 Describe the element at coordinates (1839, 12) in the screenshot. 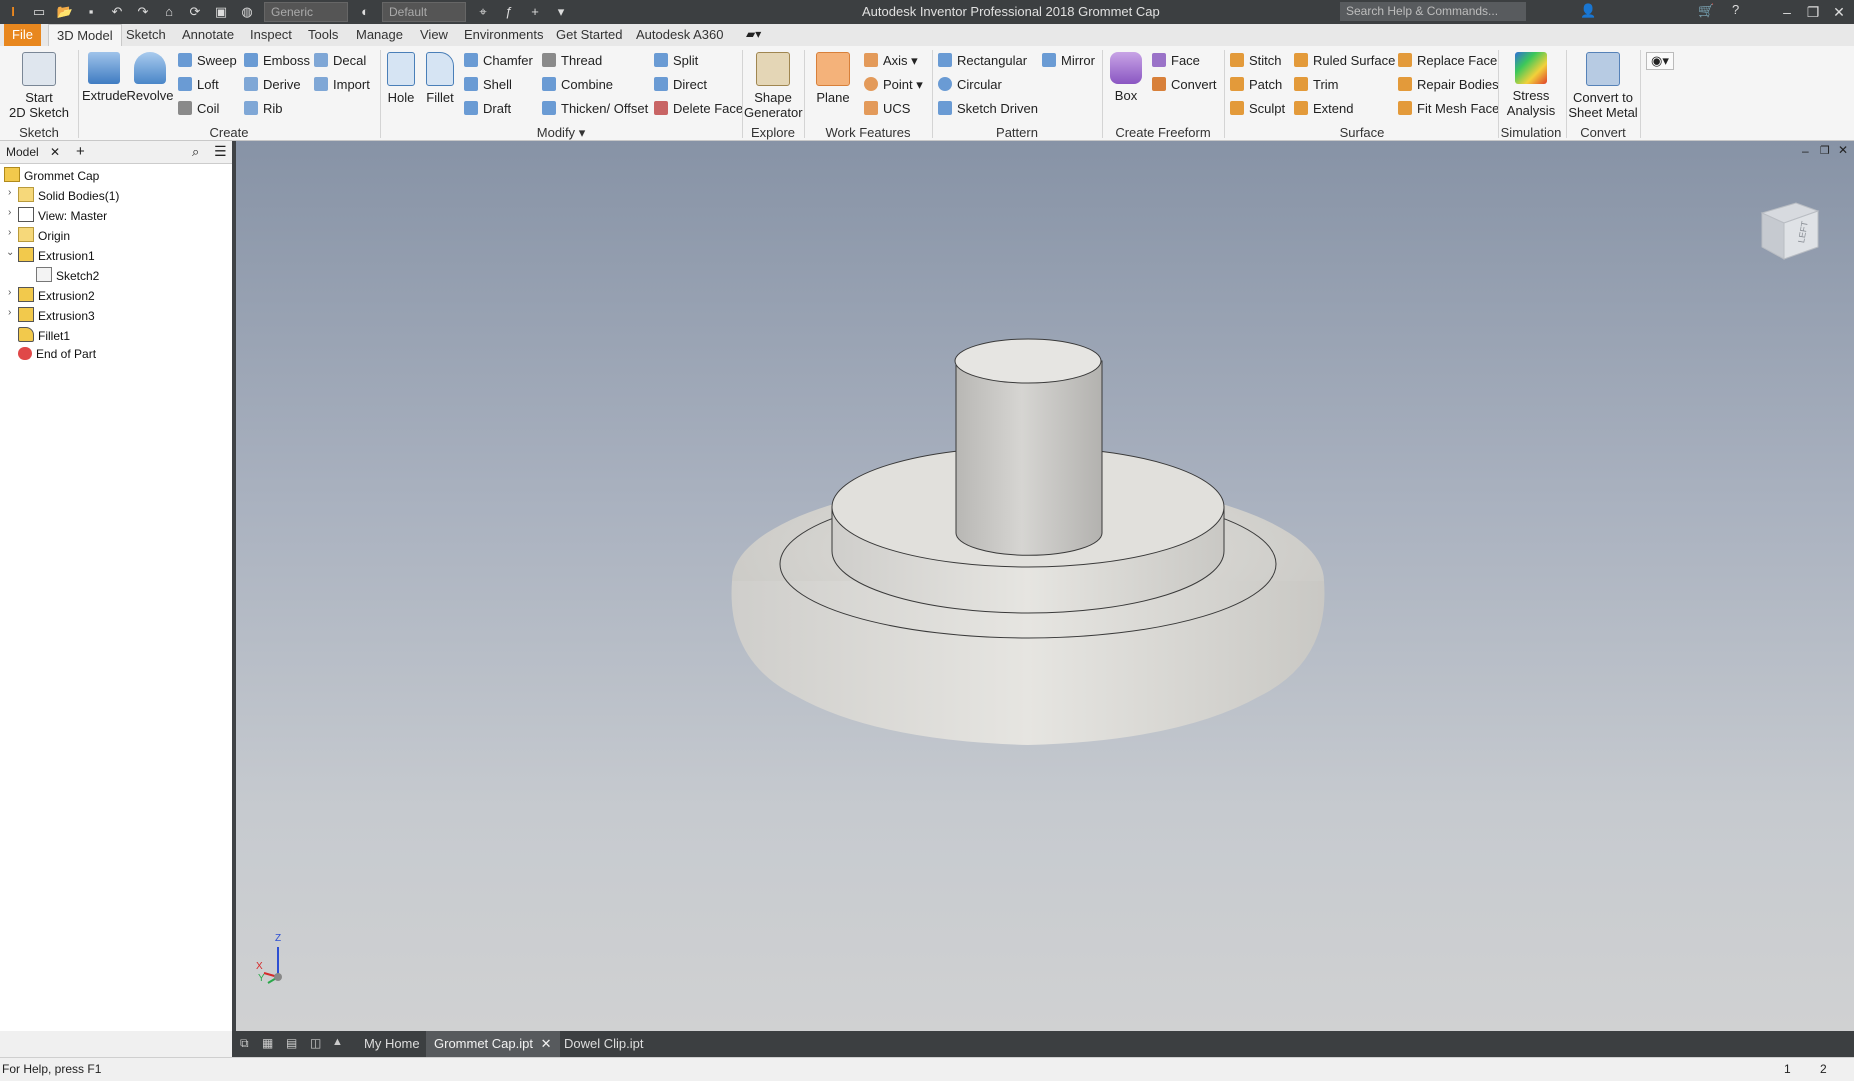

I see `close-button: ✕` at that location.